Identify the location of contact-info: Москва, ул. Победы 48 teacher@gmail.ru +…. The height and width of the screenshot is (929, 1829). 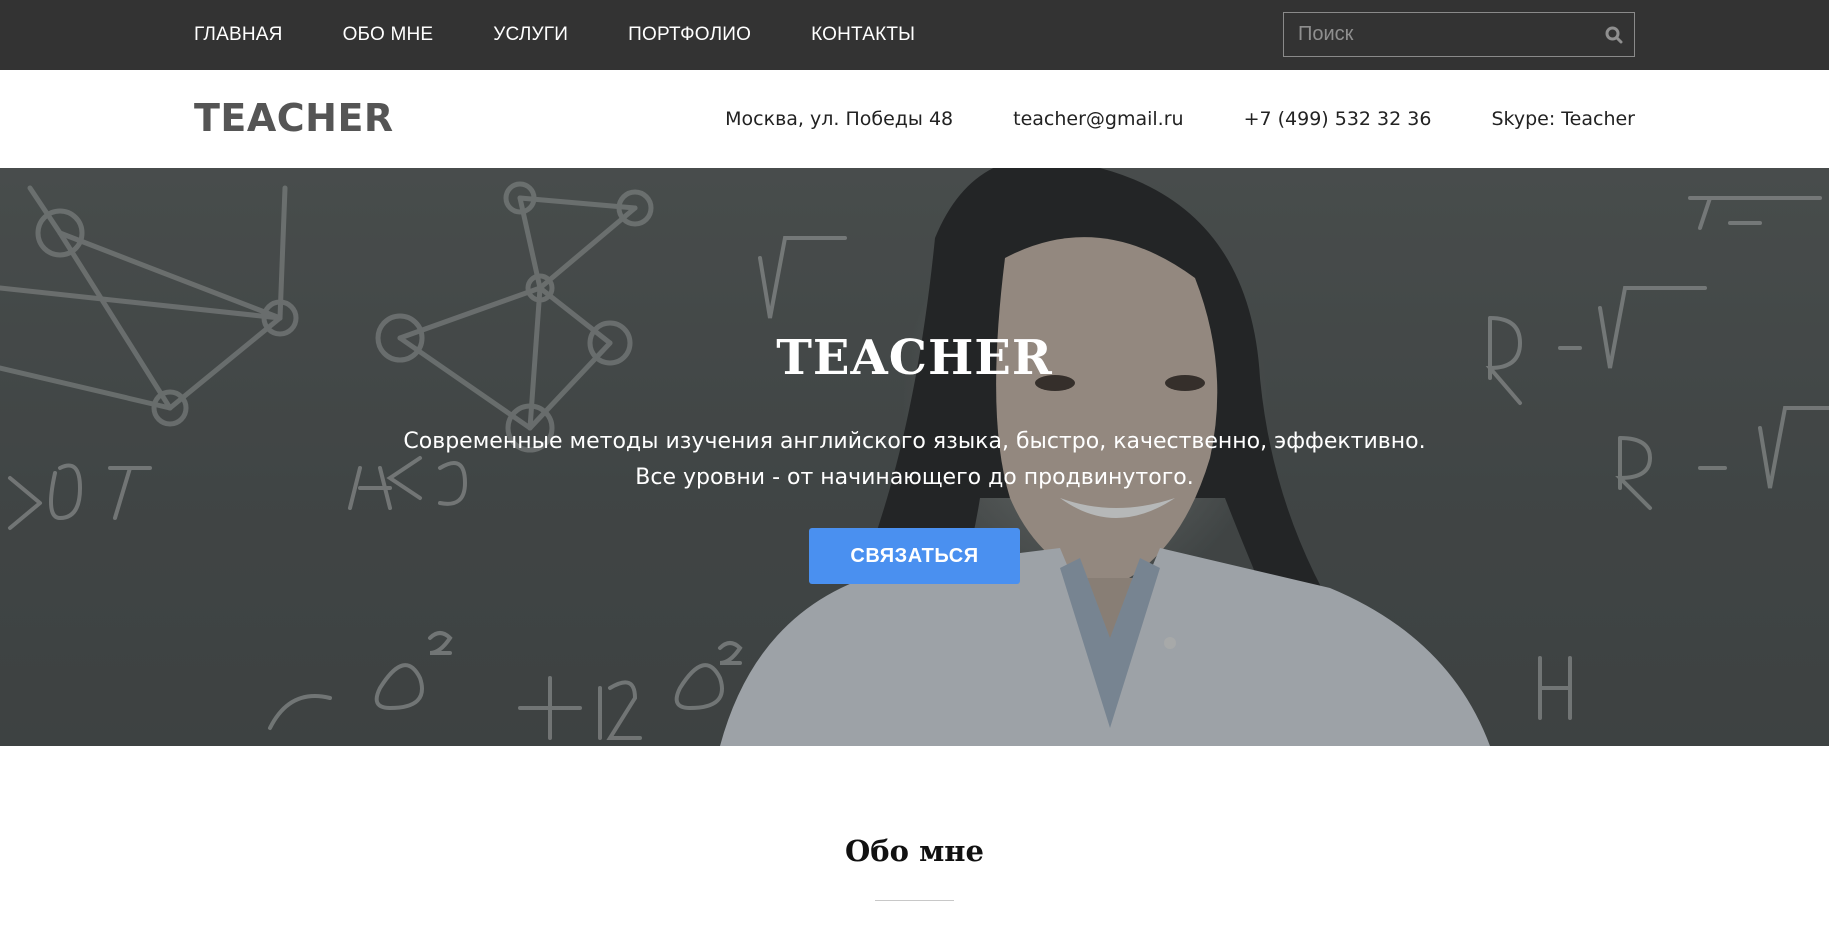
(1180, 119).